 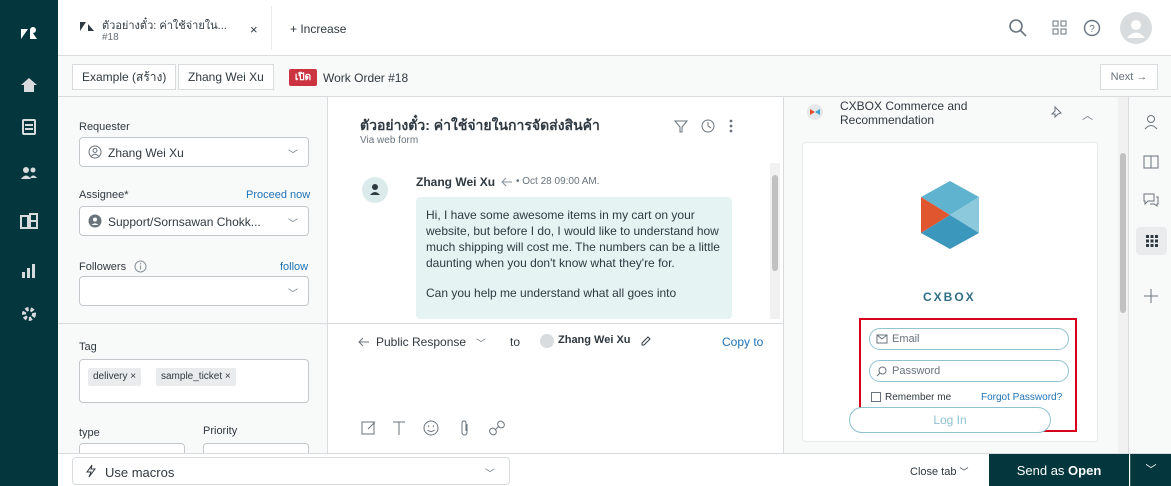 What do you see at coordinates (294, 267) in the screenshot?
I see `follow-link: follow` at bounding box center [294, 267].